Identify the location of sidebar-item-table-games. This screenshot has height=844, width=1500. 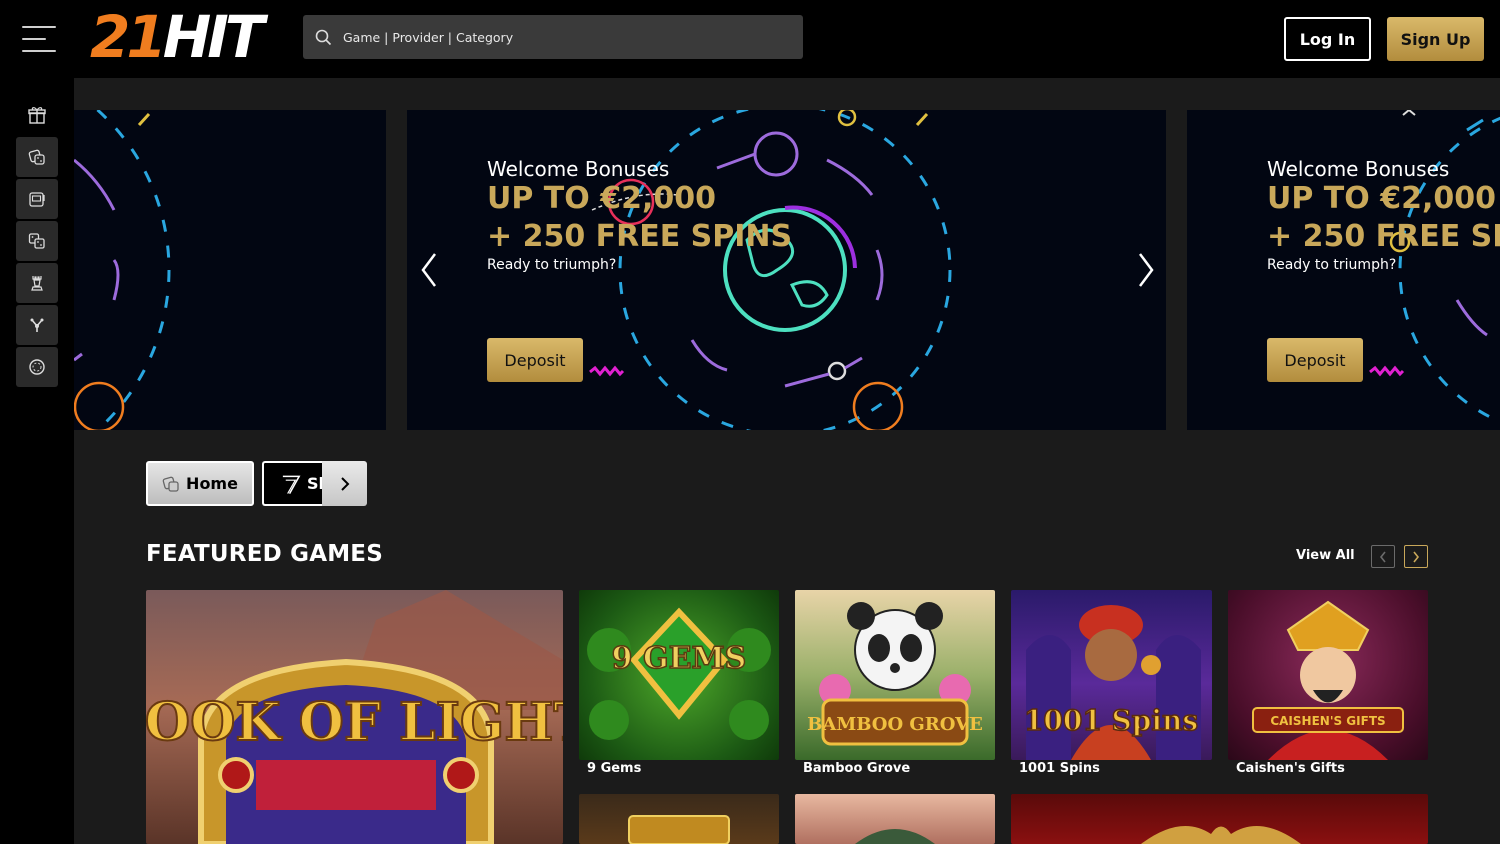
(37, 241).